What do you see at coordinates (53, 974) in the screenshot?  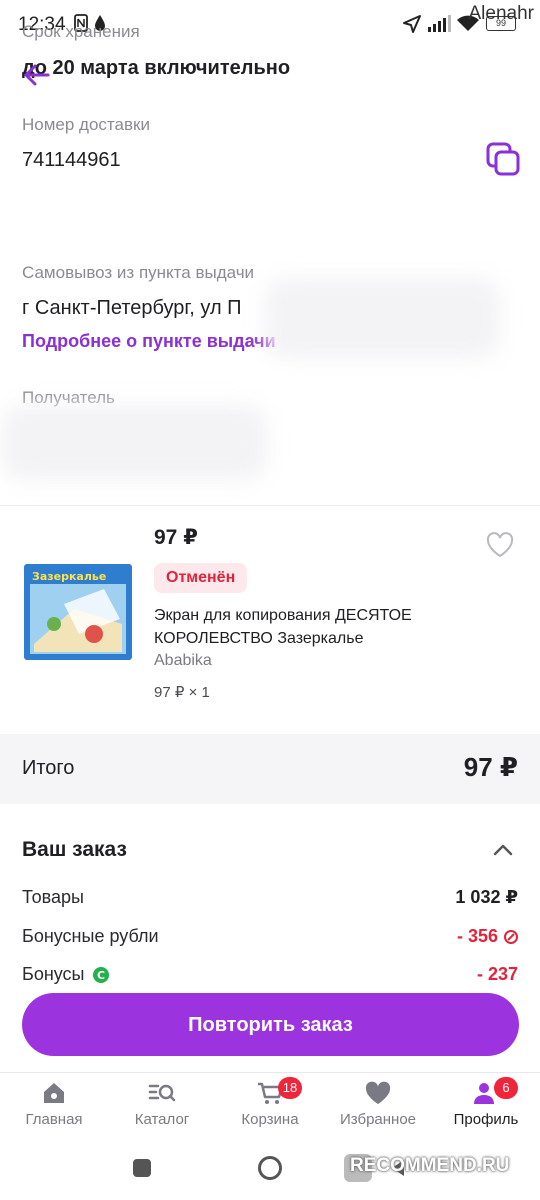 I see `row-bonuses-label: Бонусы` at bounding box center [53, 974].